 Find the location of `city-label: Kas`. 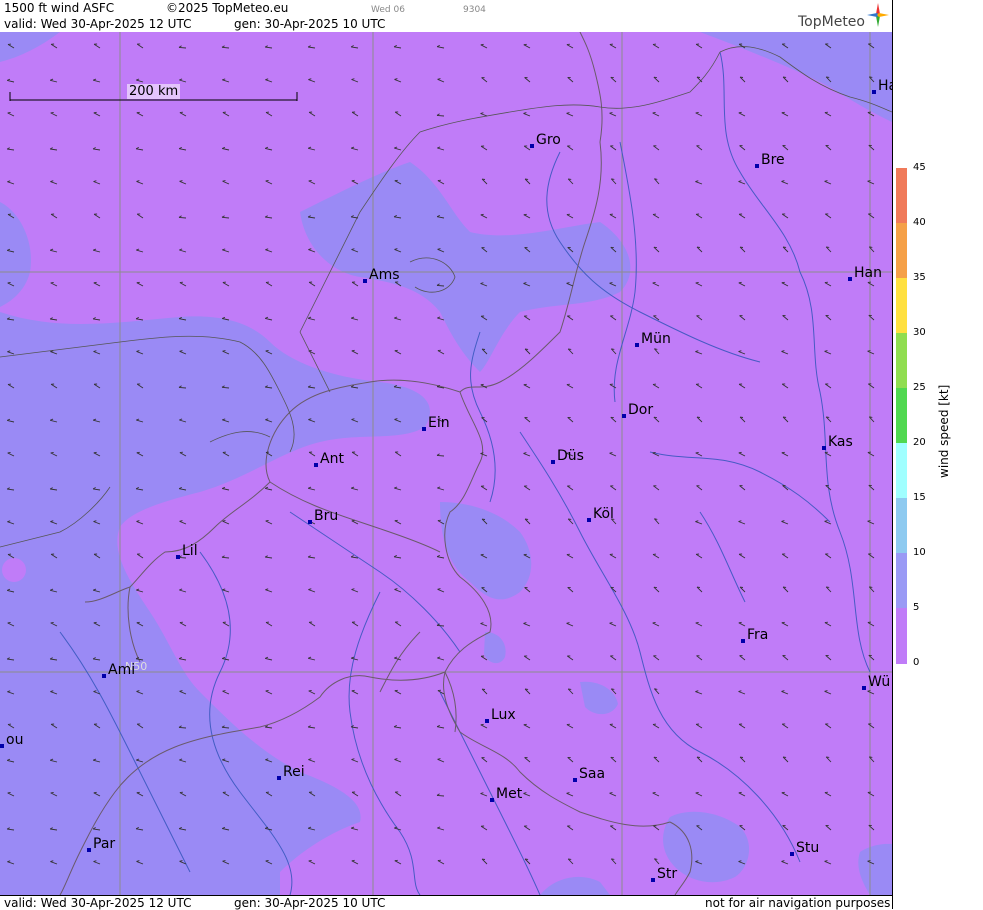

city-label: Kas is located at coordinates (840, 442).